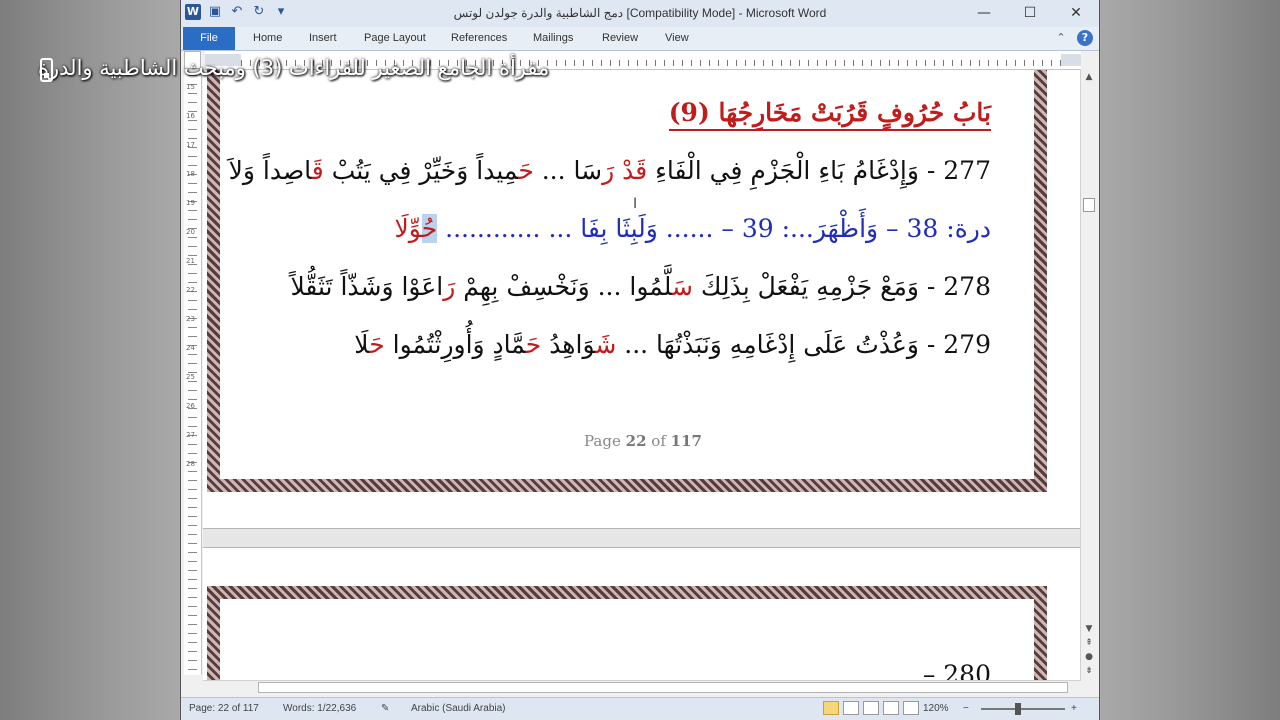  I want to click on zoom-slider, so click(1023, 709).